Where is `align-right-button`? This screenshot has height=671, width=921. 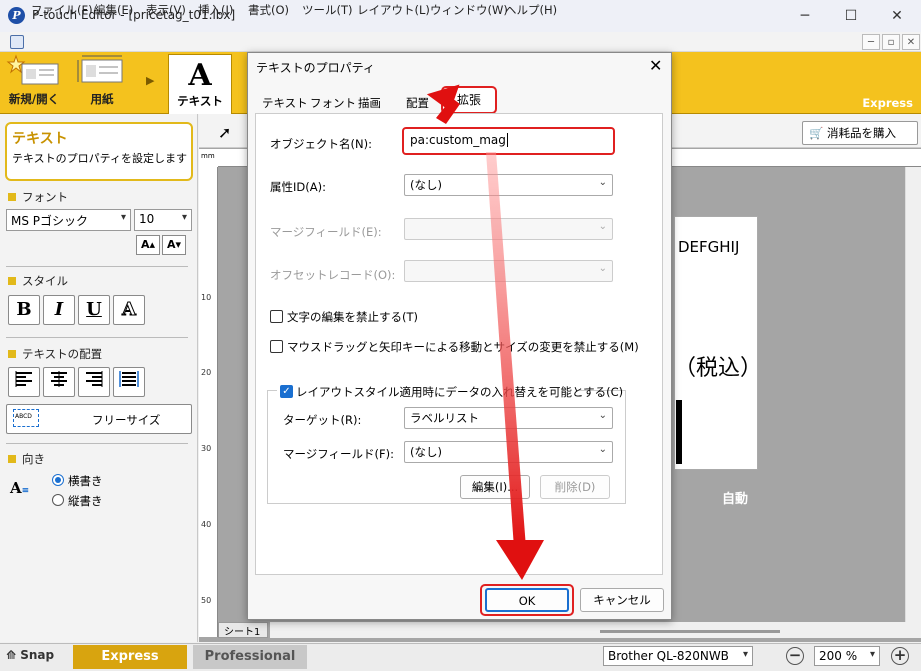 align-right-button is located at coordinates (94, 382).